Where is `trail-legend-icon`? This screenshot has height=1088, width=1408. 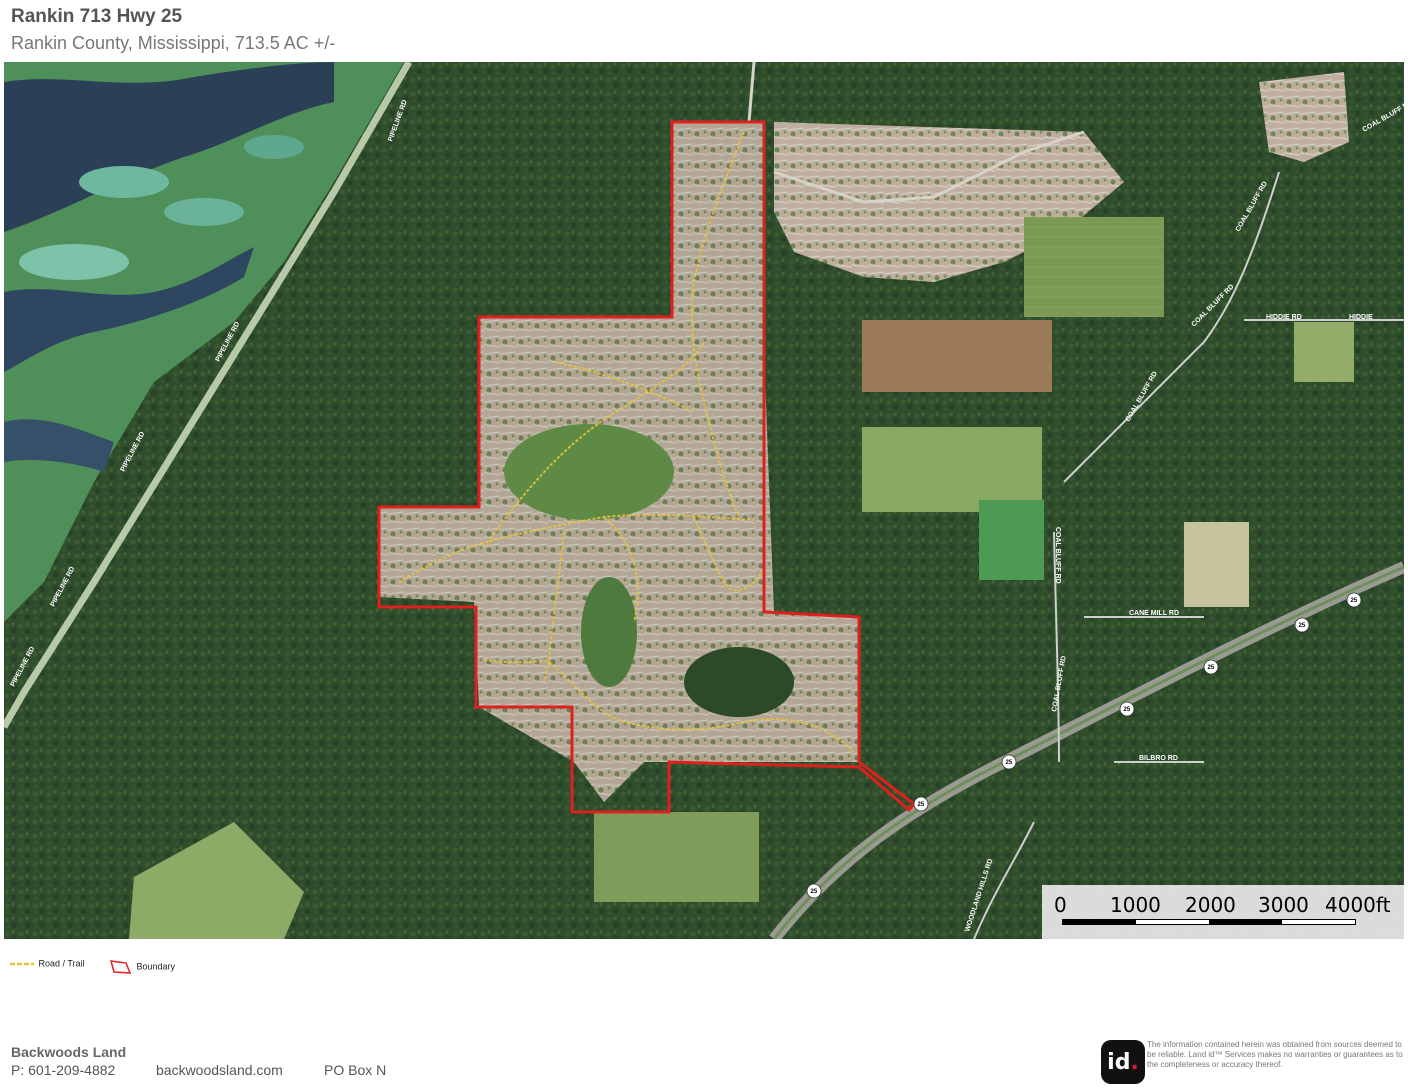 trail-legend-icon is located at coordinates (22, 964).